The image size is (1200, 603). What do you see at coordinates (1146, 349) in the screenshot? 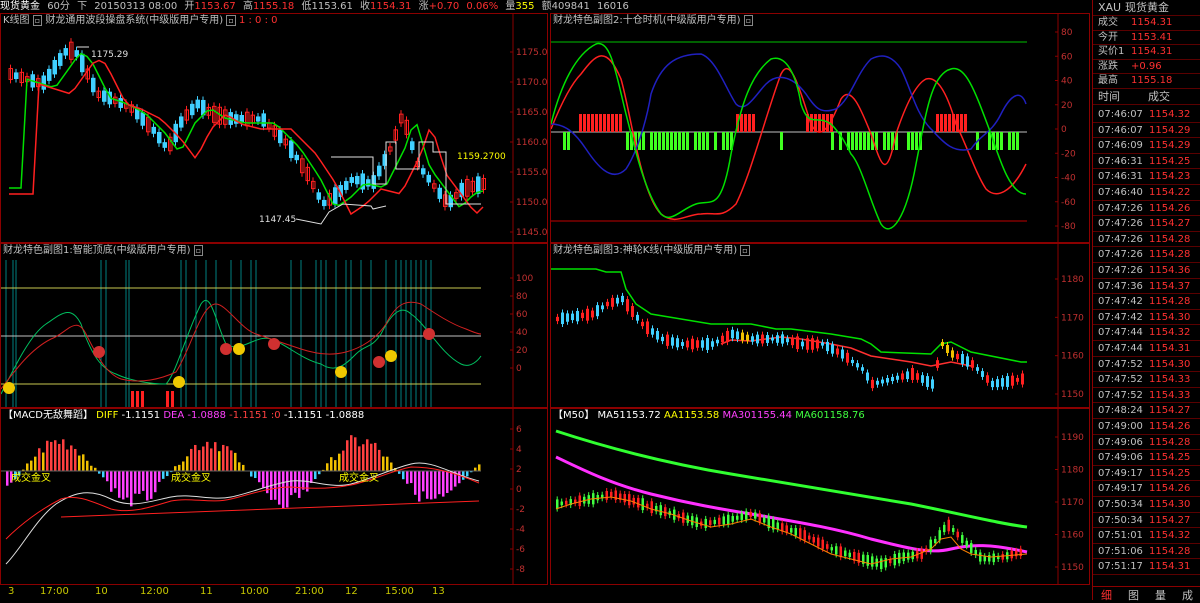
I see `tick-row: 07:47:44 1154.31` at bounding box center [1146, 349].